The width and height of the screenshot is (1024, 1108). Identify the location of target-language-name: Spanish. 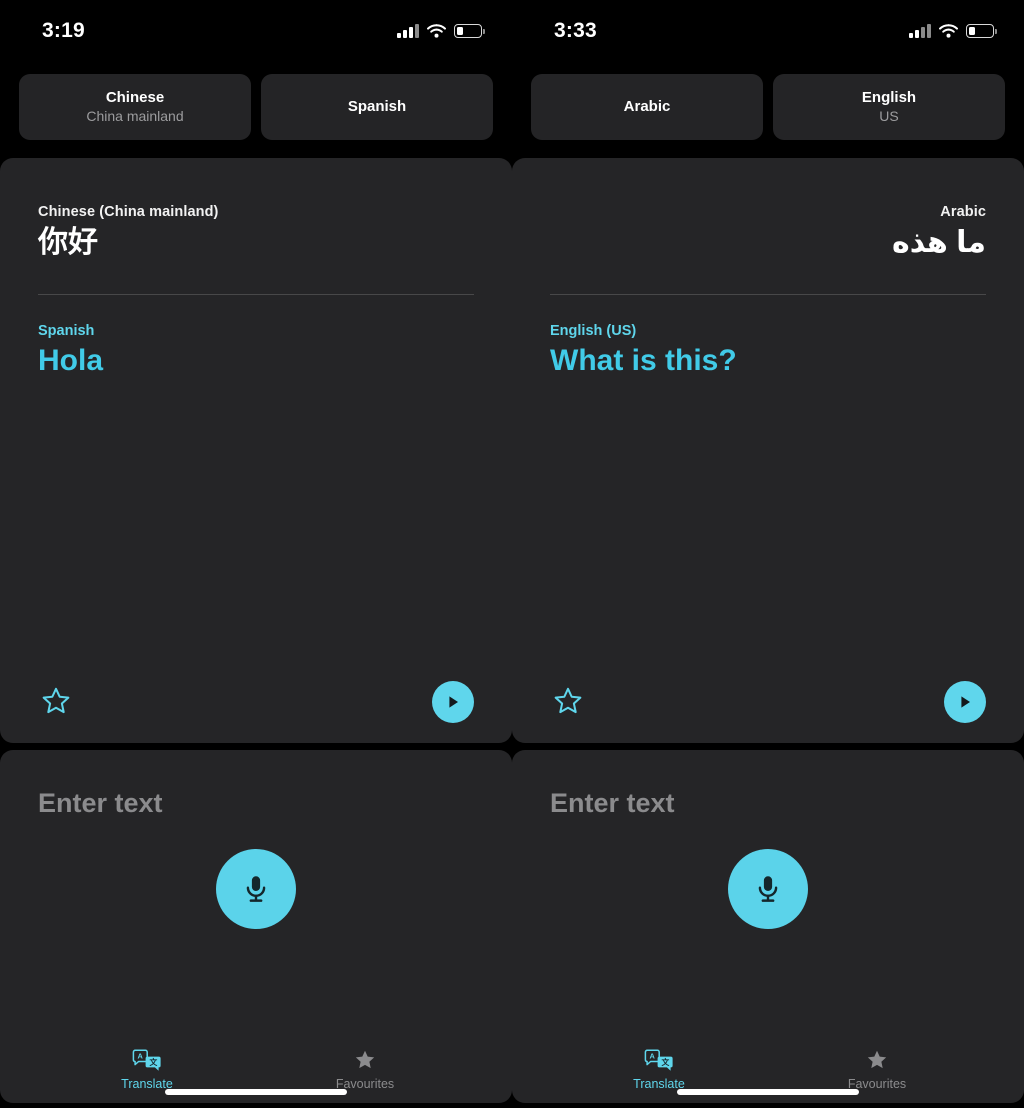
(377, 106).